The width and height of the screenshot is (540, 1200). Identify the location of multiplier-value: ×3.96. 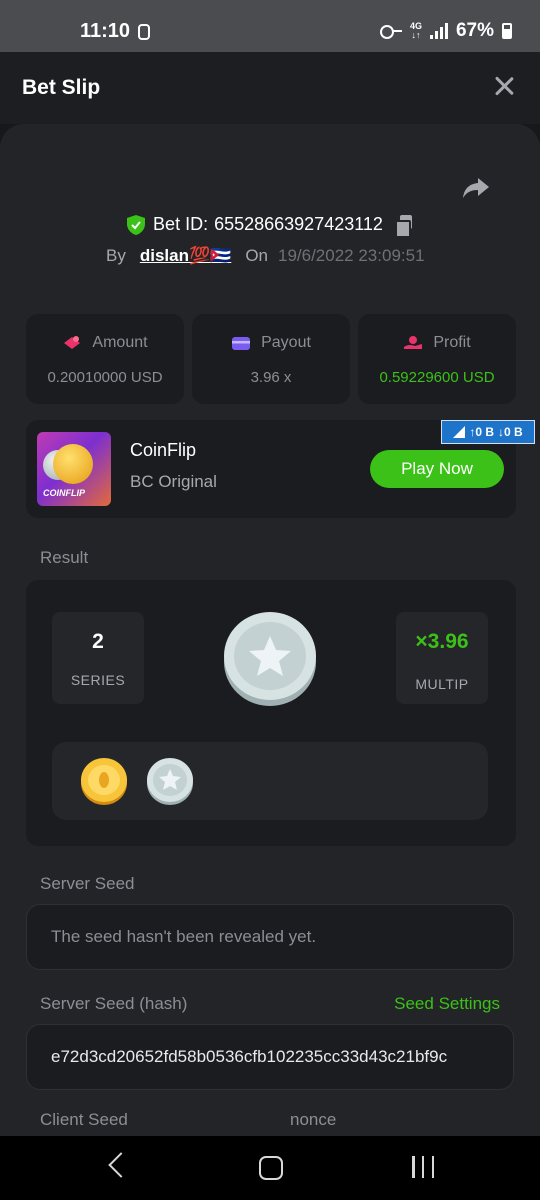
(442, 641).